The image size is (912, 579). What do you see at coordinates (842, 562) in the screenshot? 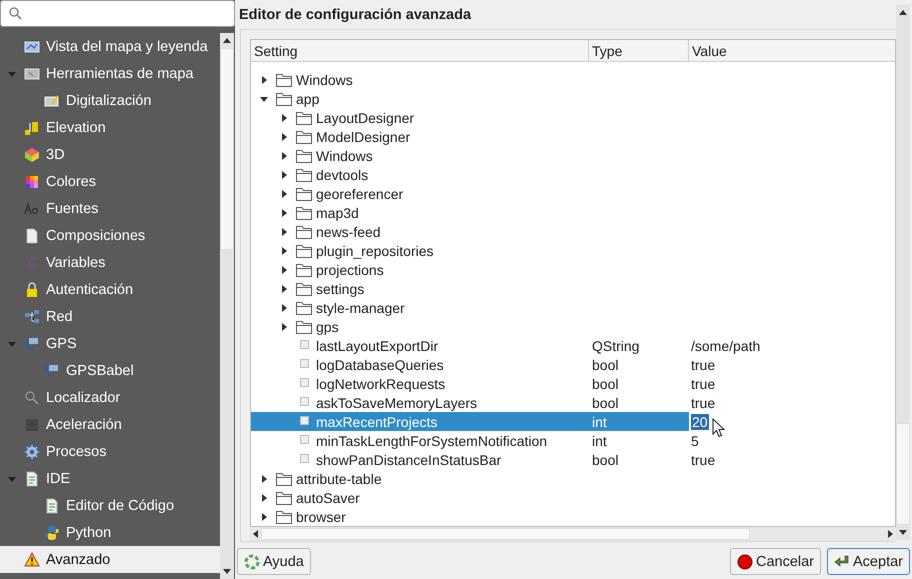
I see `return-arrow-icon` at bounding box center [842, 562].